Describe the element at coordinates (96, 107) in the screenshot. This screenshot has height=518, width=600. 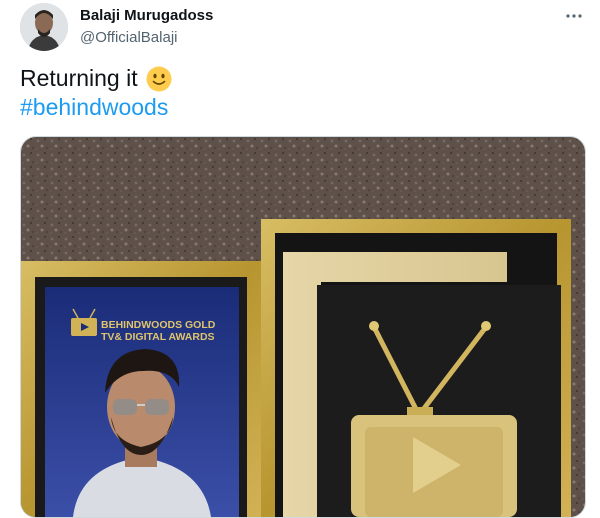
I see `hashtag-link: #behindwoods` at that location.